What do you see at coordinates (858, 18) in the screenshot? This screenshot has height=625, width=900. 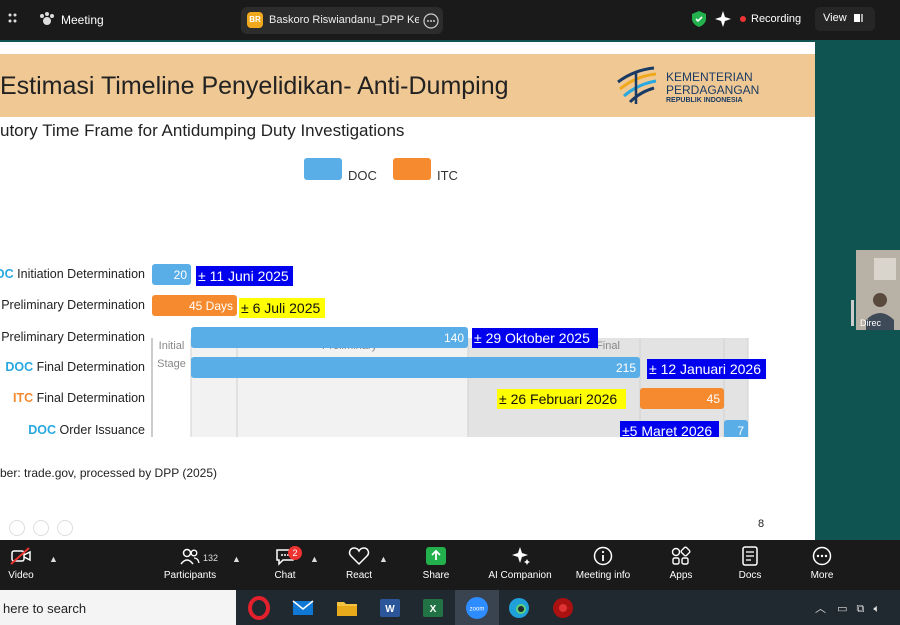 I see `view-layout-icon` at bounding box center [858, 18].